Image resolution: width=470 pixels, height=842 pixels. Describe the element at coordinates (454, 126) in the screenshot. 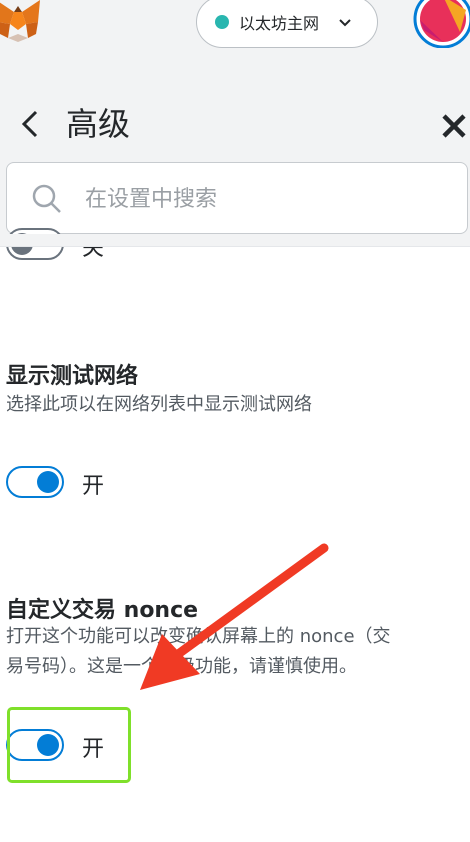

I see `close-icon` at that location.